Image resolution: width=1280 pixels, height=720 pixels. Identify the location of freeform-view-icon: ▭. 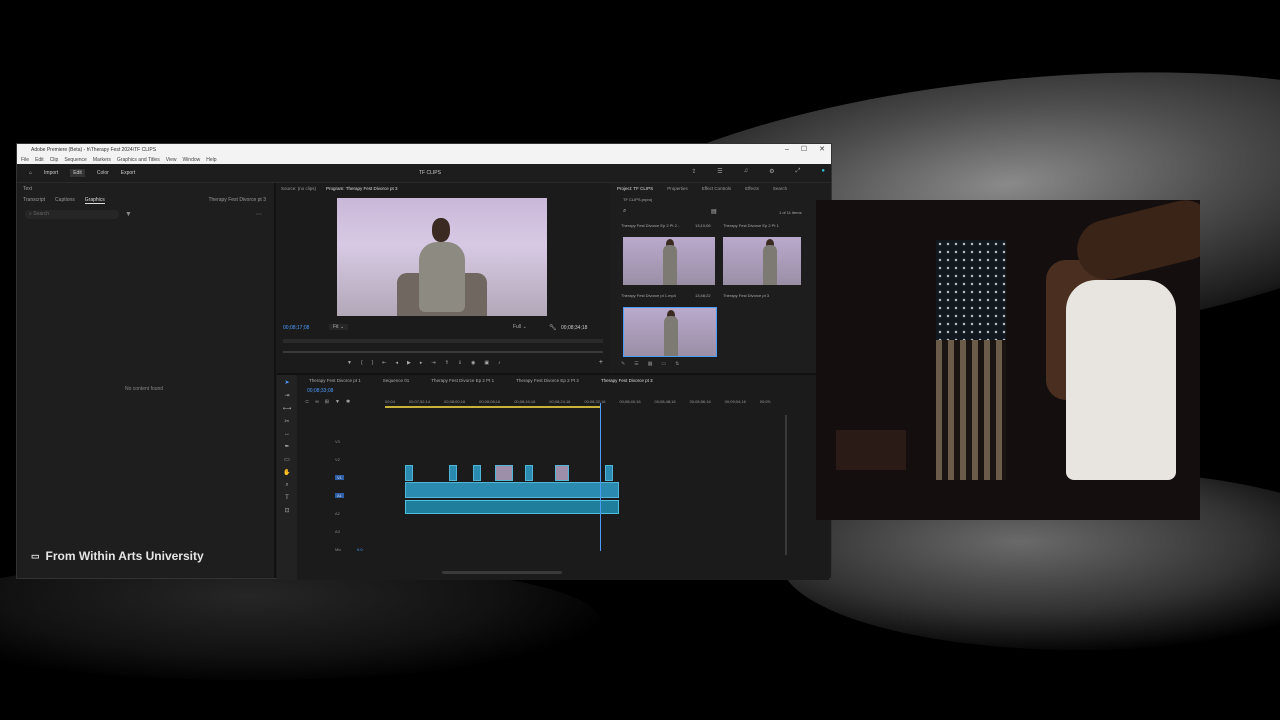
(663, 364).